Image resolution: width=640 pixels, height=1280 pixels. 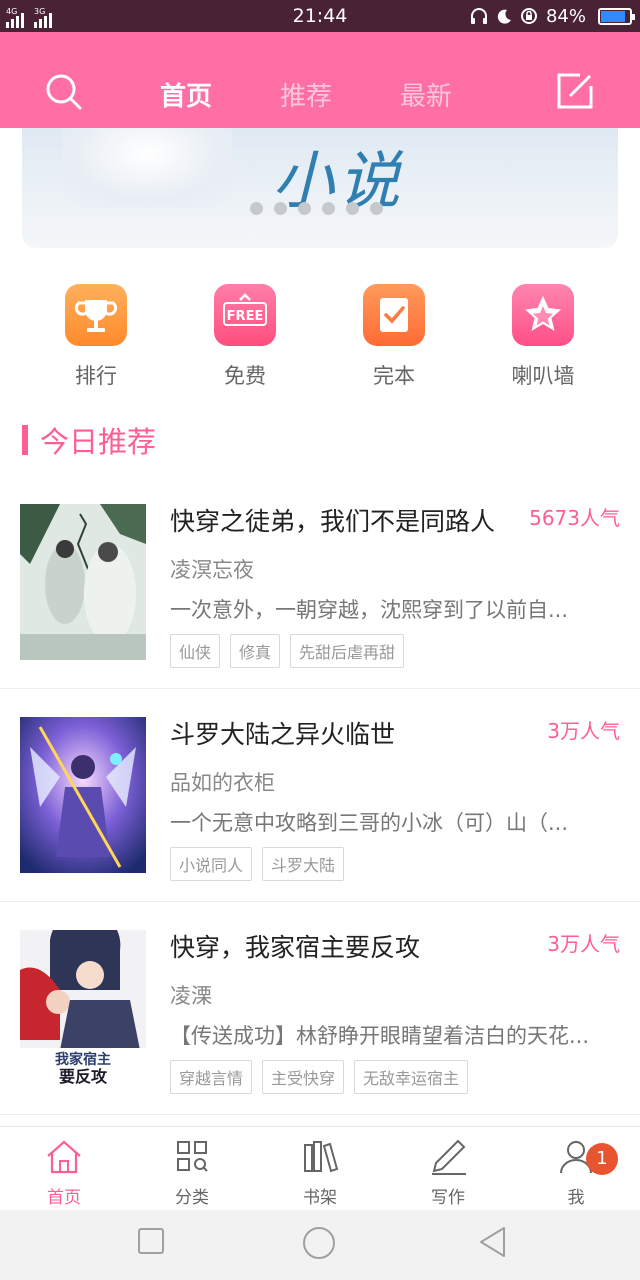 I want to click on tab-latest: 最新, so click(x=426, y=94).